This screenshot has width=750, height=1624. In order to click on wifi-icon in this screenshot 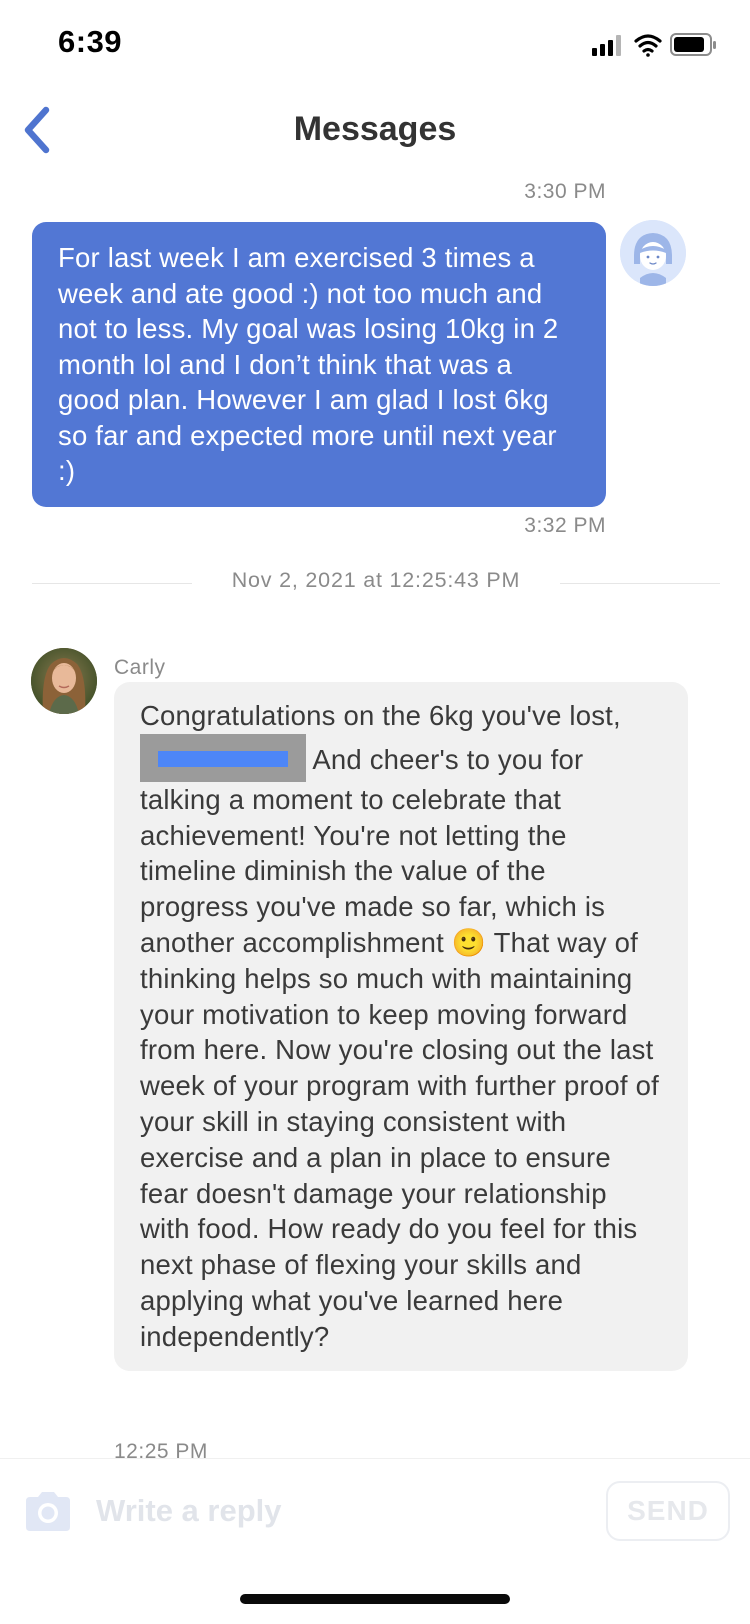, I will do `click(648, 45)`.